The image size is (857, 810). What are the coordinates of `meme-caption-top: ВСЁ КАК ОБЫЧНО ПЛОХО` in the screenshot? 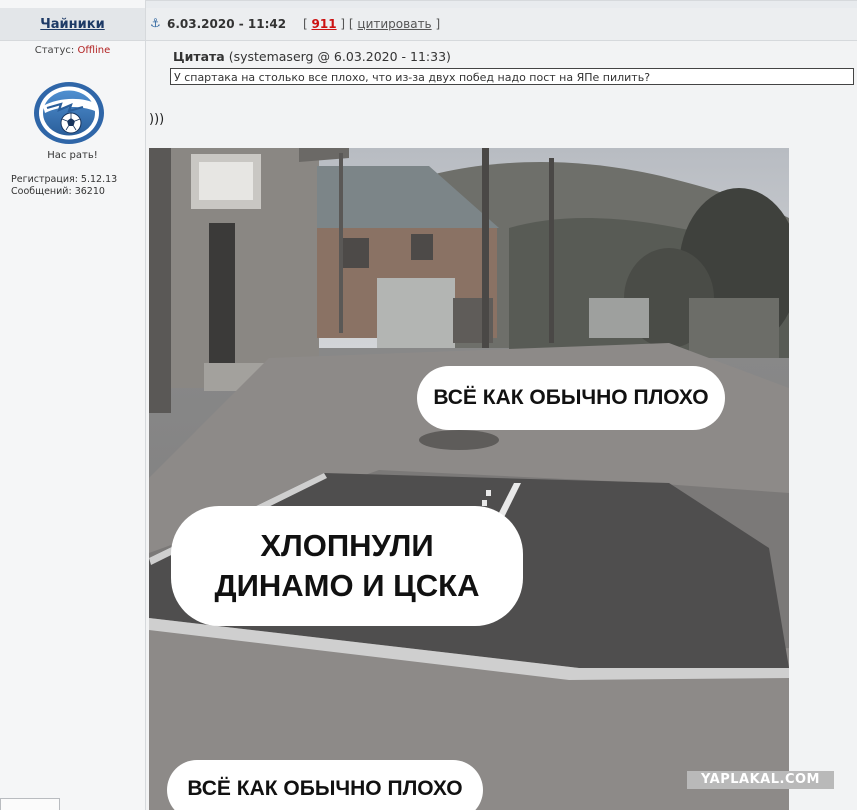 It's located at (571, 398).